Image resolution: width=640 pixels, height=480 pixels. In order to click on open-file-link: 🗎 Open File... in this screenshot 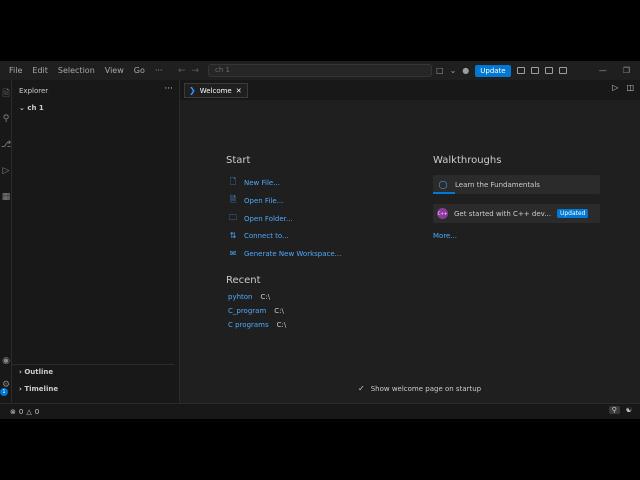, I will do `click(256, 201)`.